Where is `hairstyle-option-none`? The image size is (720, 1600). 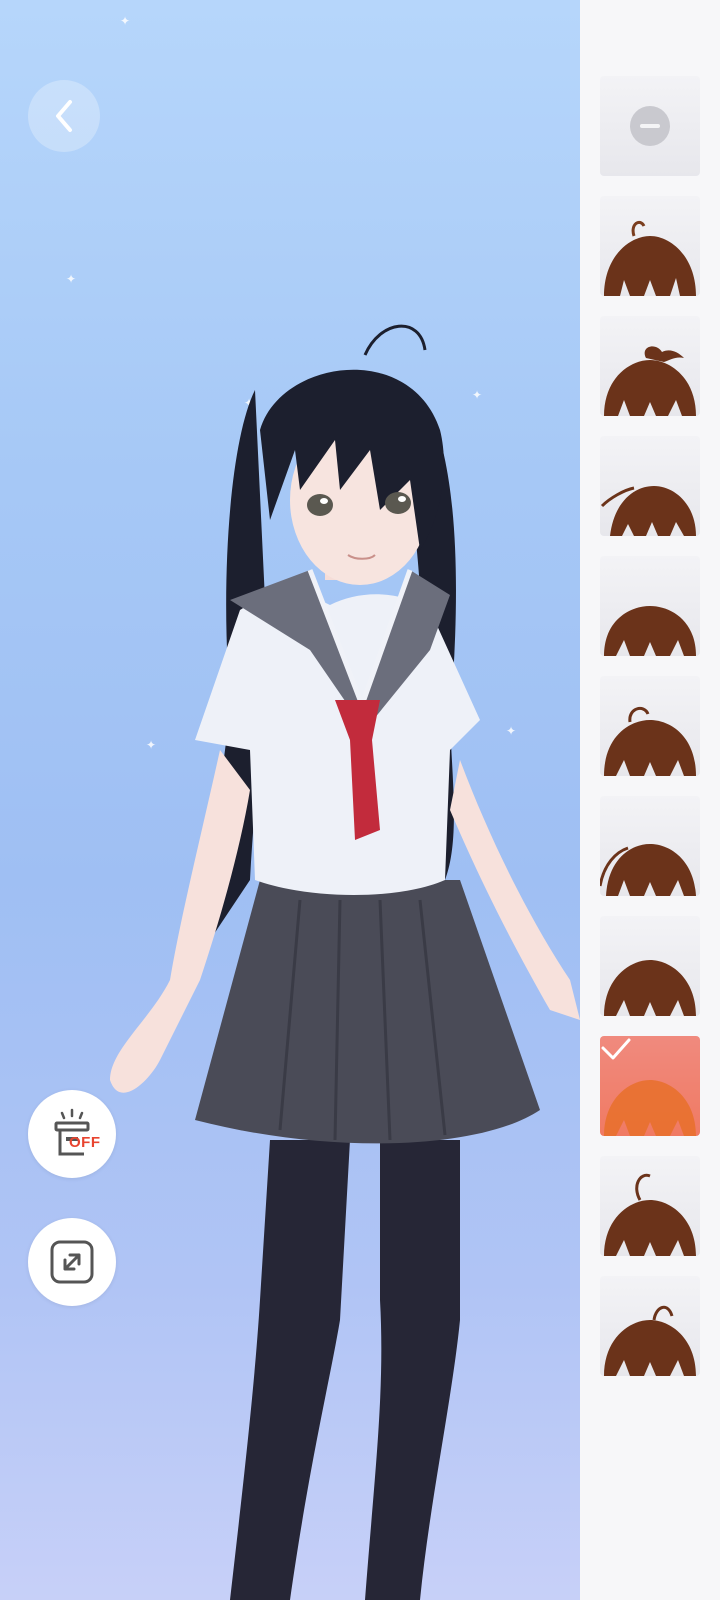
hairstyle-option-none is located at coordinates (650, 126).